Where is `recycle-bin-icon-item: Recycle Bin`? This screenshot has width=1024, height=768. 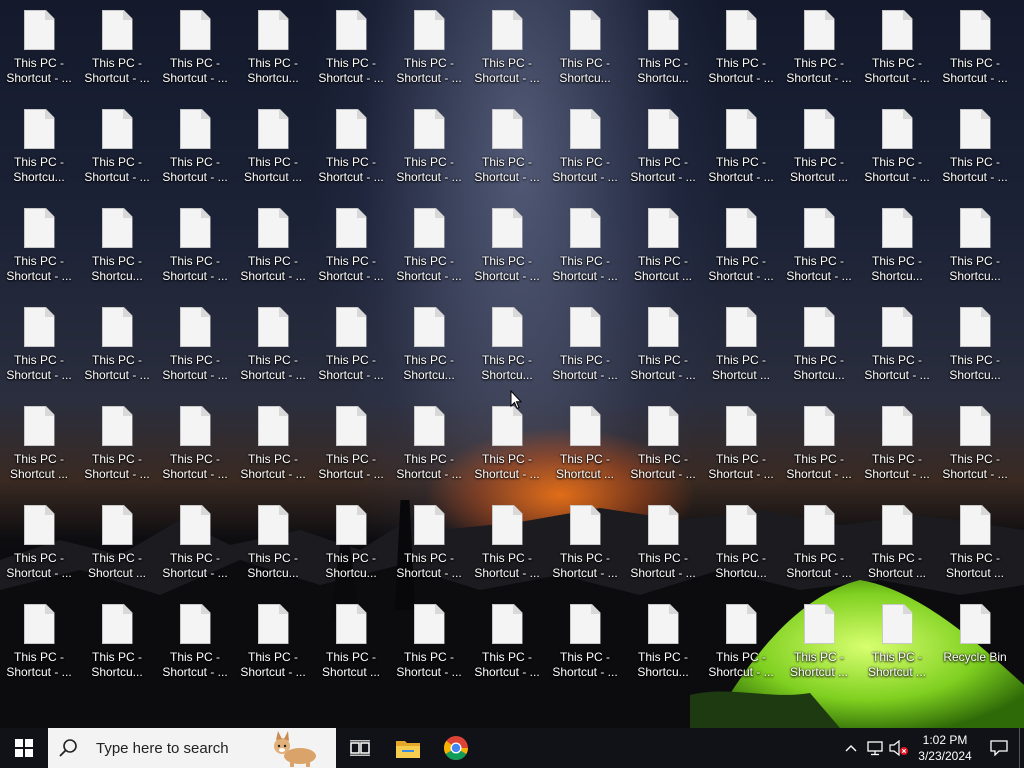 recycle-bin-icon-item: Recycle Bin is located at coordinates (975, 640).